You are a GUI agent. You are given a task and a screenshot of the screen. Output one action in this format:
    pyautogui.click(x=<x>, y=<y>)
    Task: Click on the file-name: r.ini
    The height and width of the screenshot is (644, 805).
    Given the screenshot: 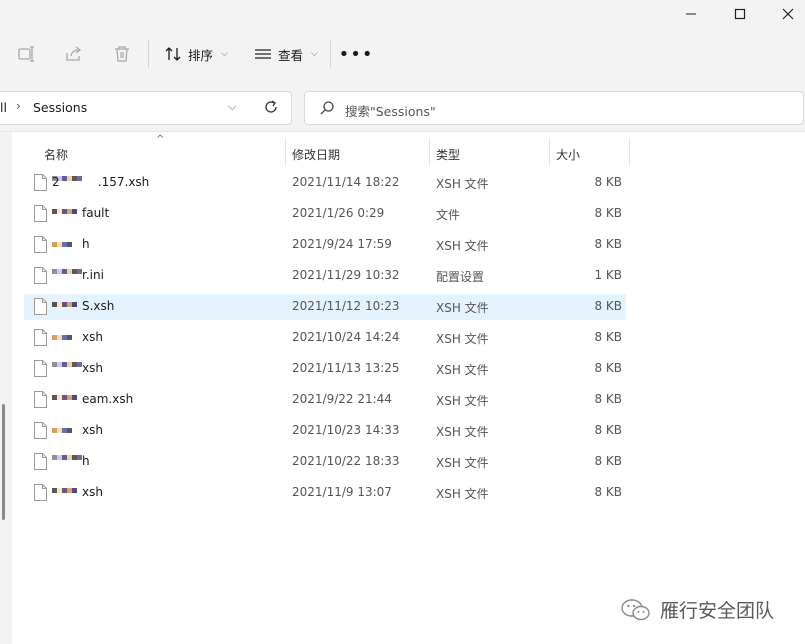 What is the action you would take?
    pyautogui.click(x=93, y=275)
    